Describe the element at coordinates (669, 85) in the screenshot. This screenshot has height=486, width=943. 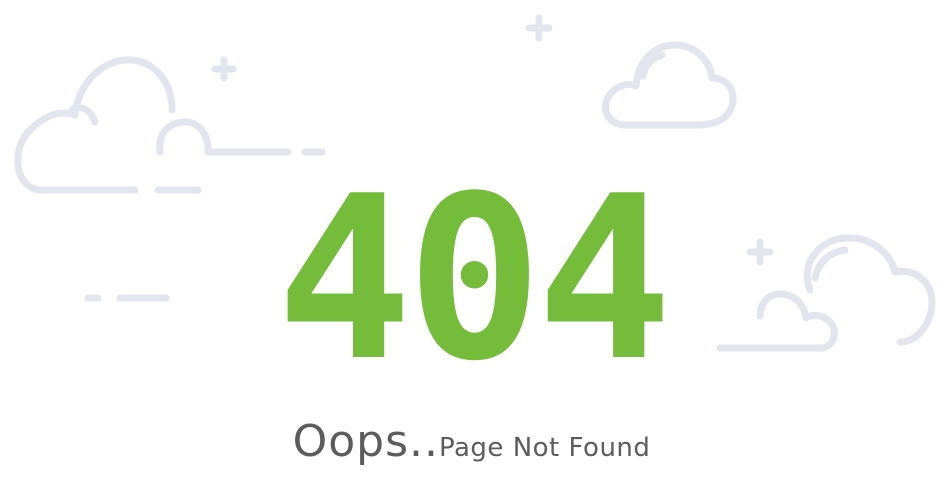
I see `cloud-icon` at that location.